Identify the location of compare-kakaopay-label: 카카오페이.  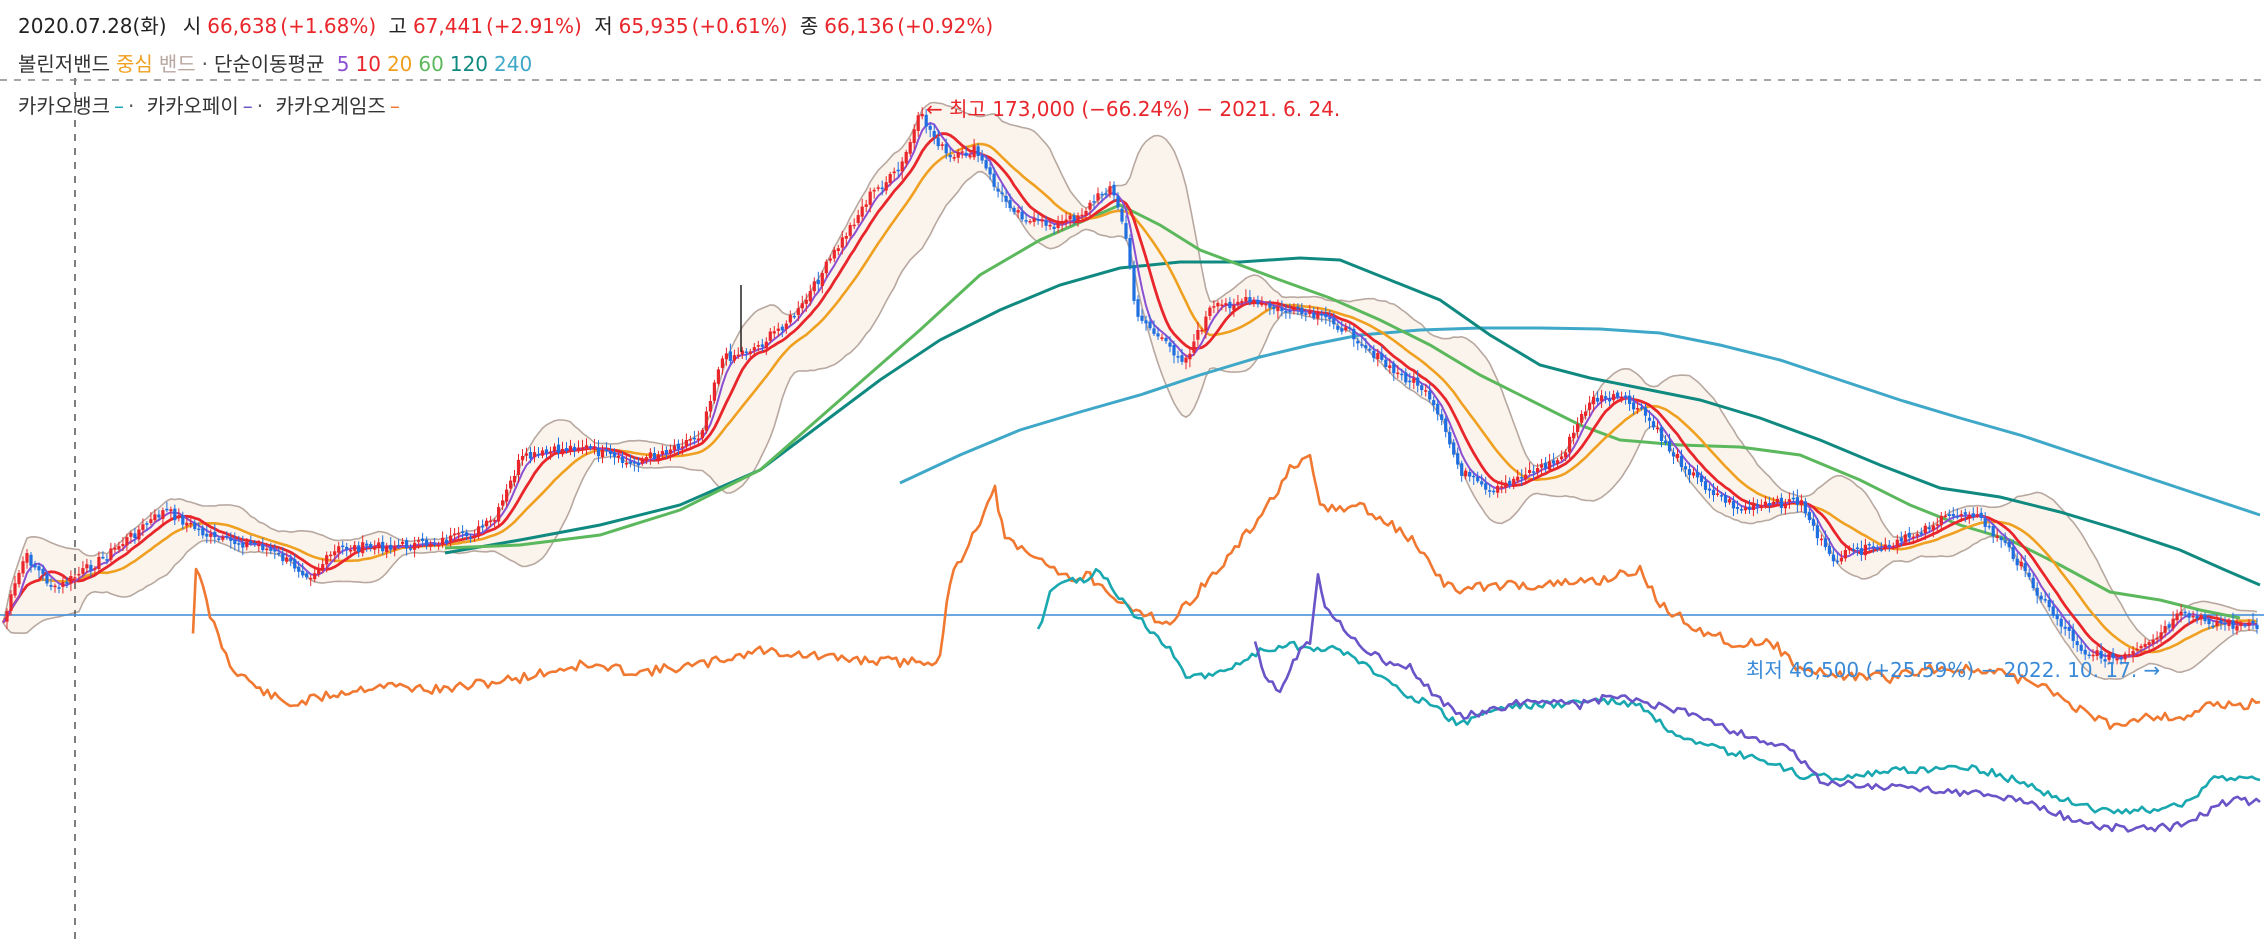
(193, 106).